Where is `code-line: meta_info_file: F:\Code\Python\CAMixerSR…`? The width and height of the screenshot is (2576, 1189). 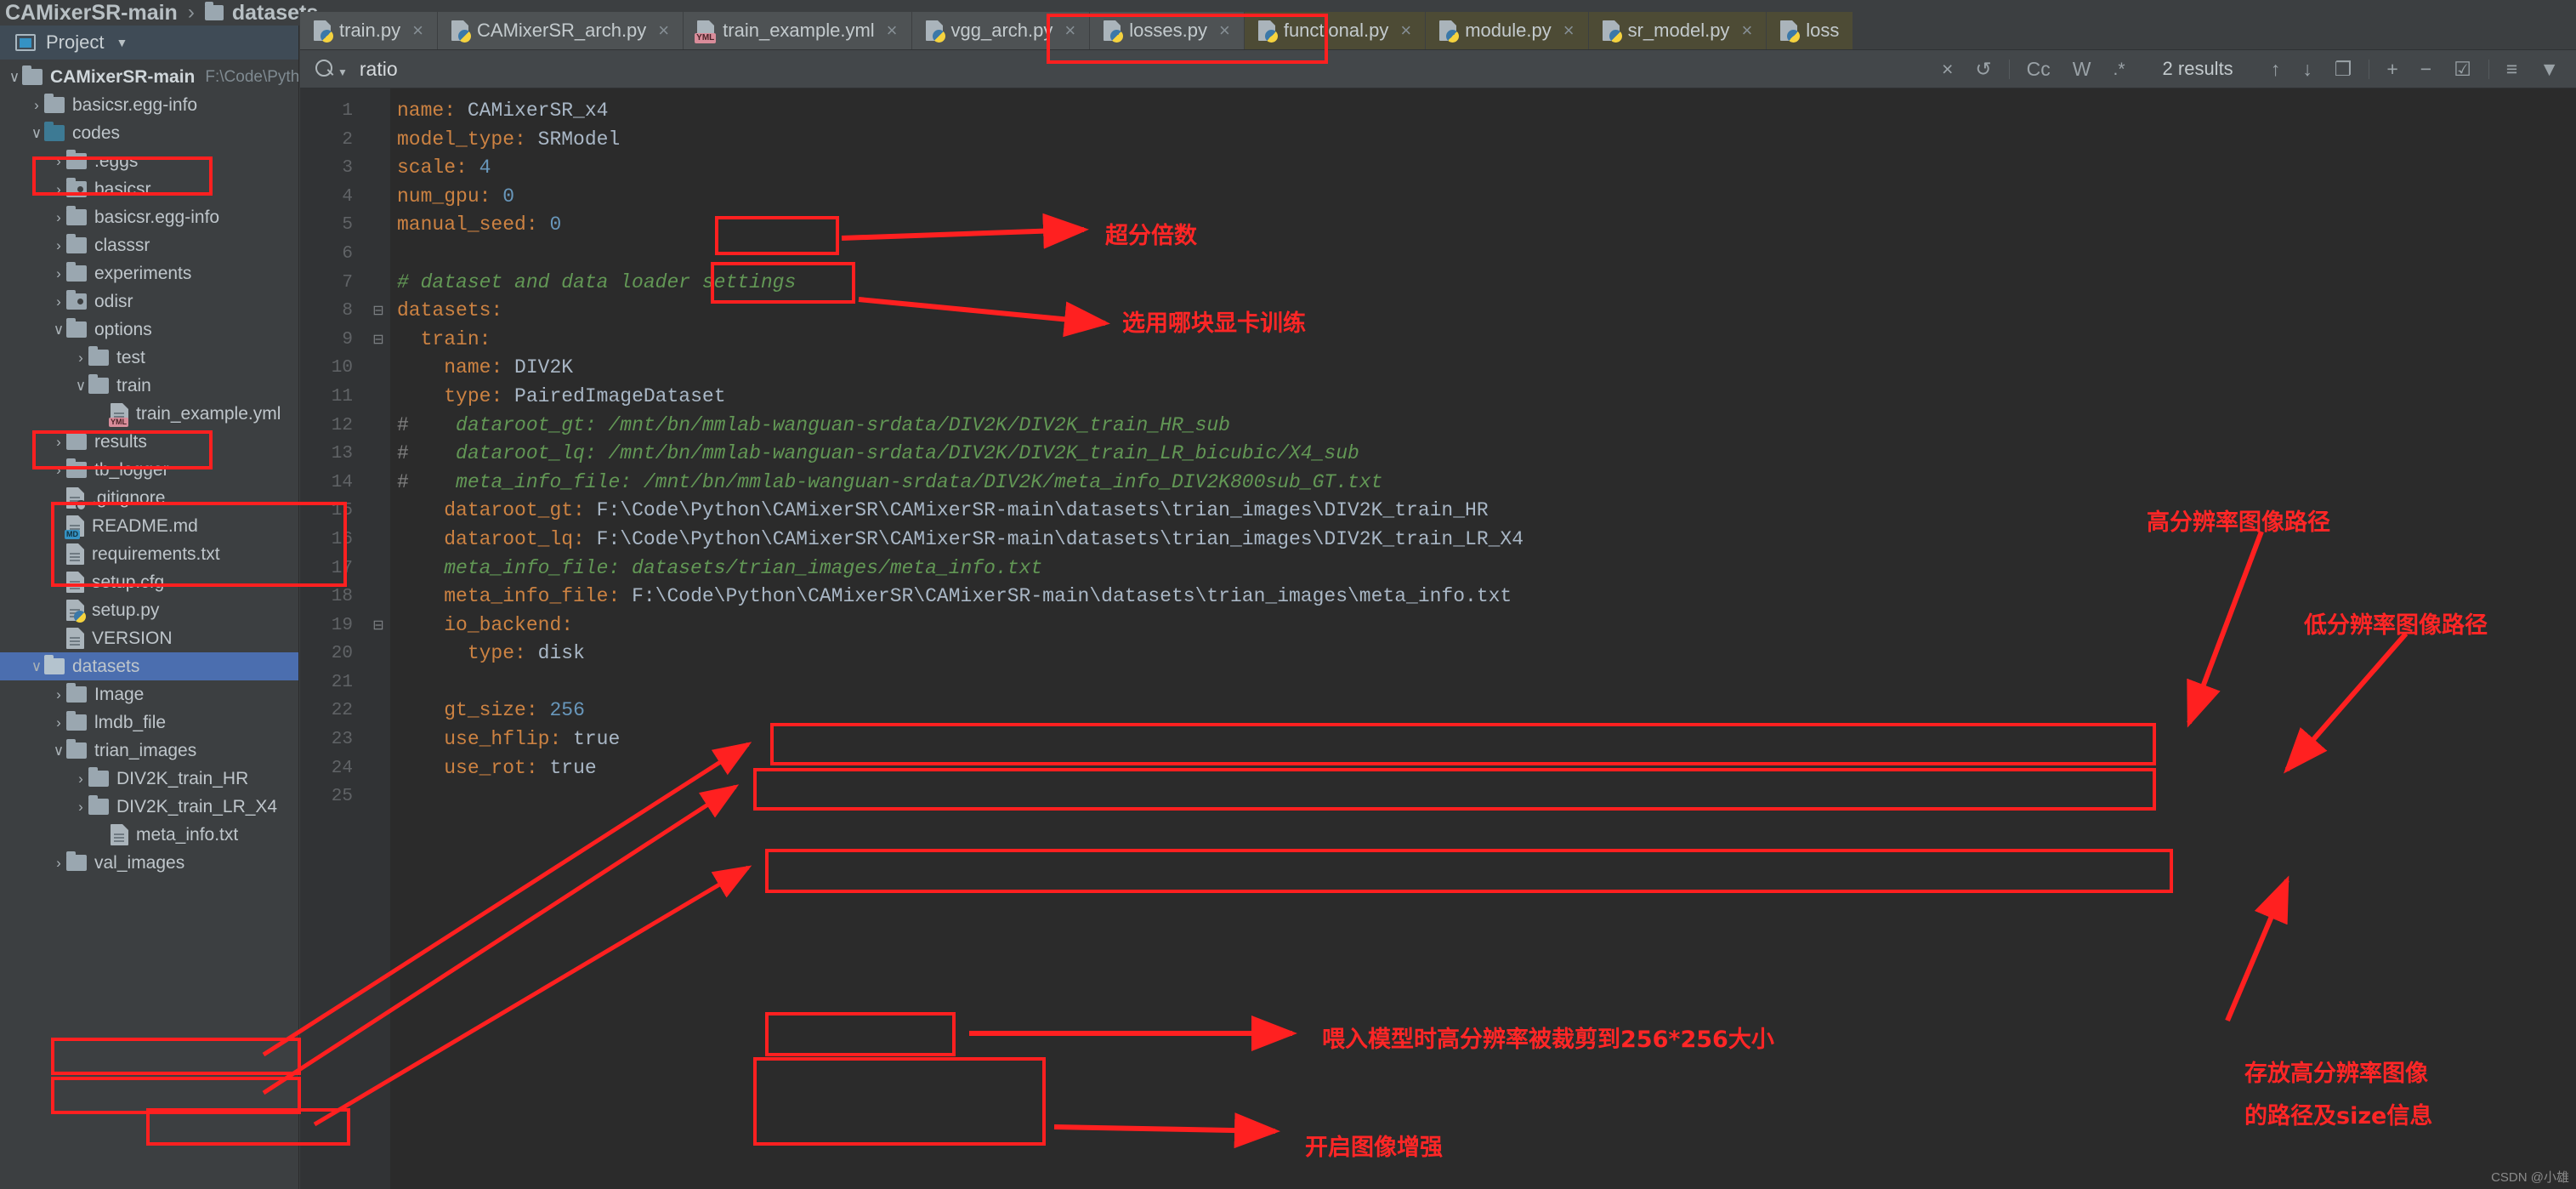 code-line: meta_info_file: F:\Code\Python\CAMixerSR… is located at coordinates (1483, 598).